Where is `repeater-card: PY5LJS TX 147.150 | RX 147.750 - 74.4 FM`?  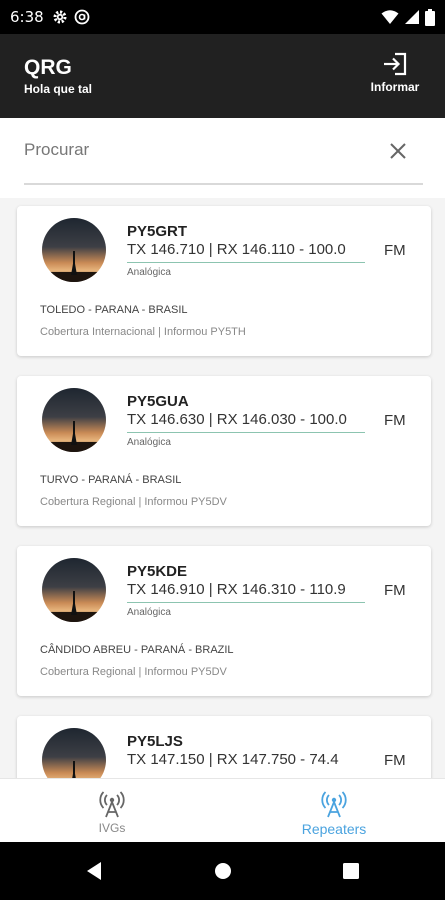
repeater-card: PY5LJS TX 147.150 | RX 147.750 - 74.4 FM is located at coordinates (224, 747).